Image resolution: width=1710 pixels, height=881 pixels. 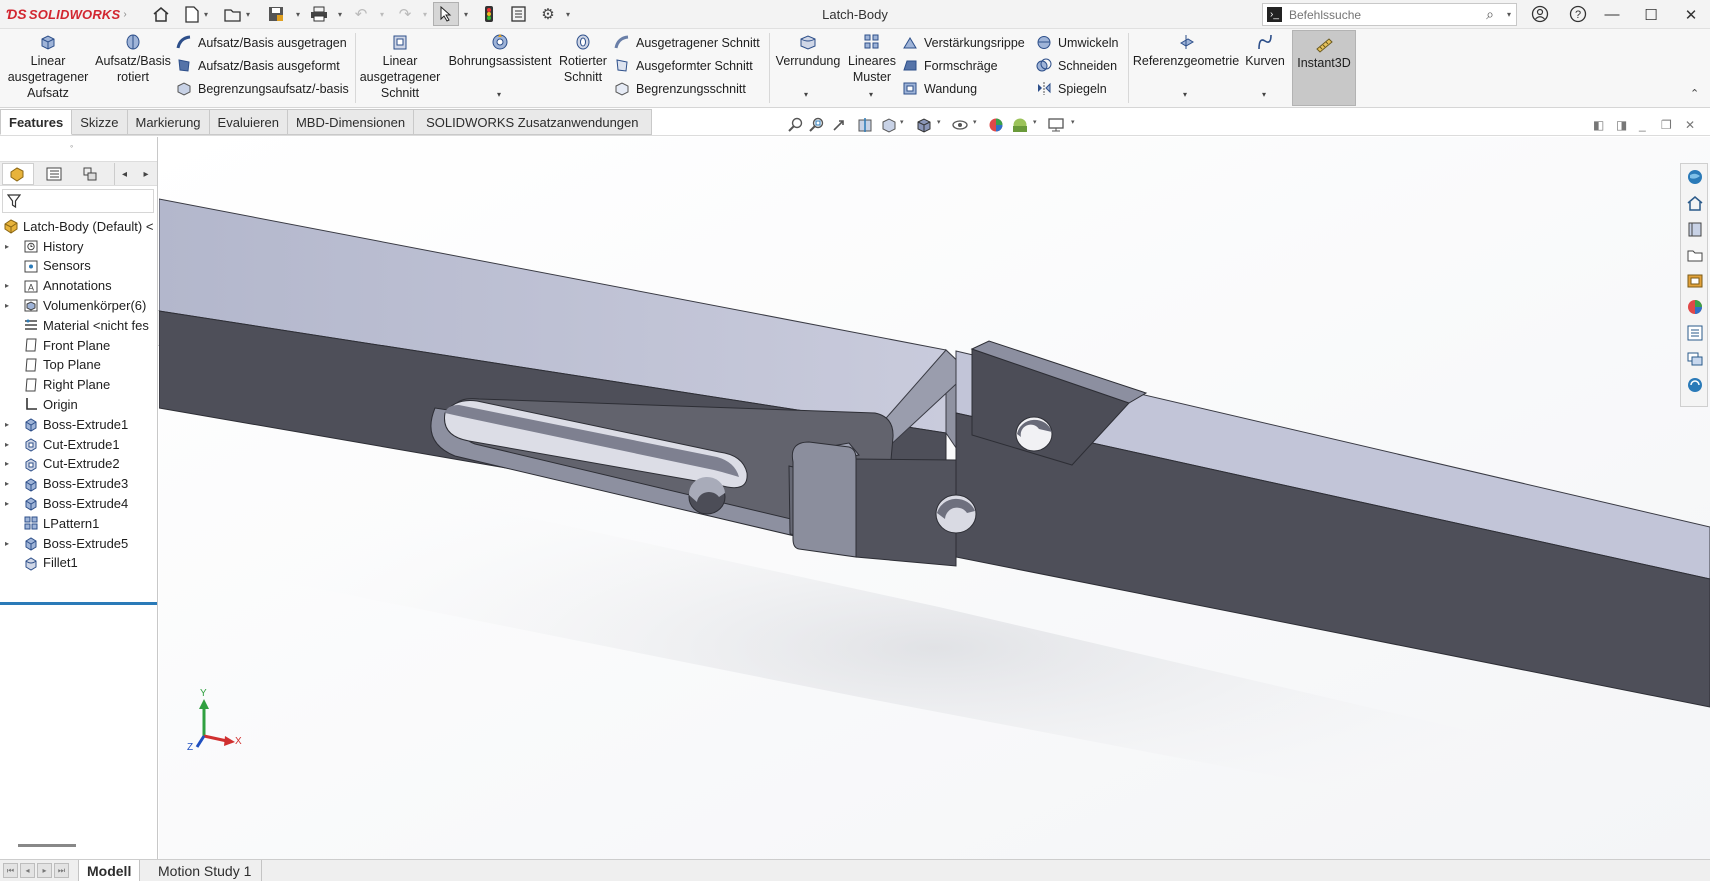 What do you see at coordinates (996, 125) in the screenshot?
I see `edit-appearance-icon` at bounding box center [996, 125].